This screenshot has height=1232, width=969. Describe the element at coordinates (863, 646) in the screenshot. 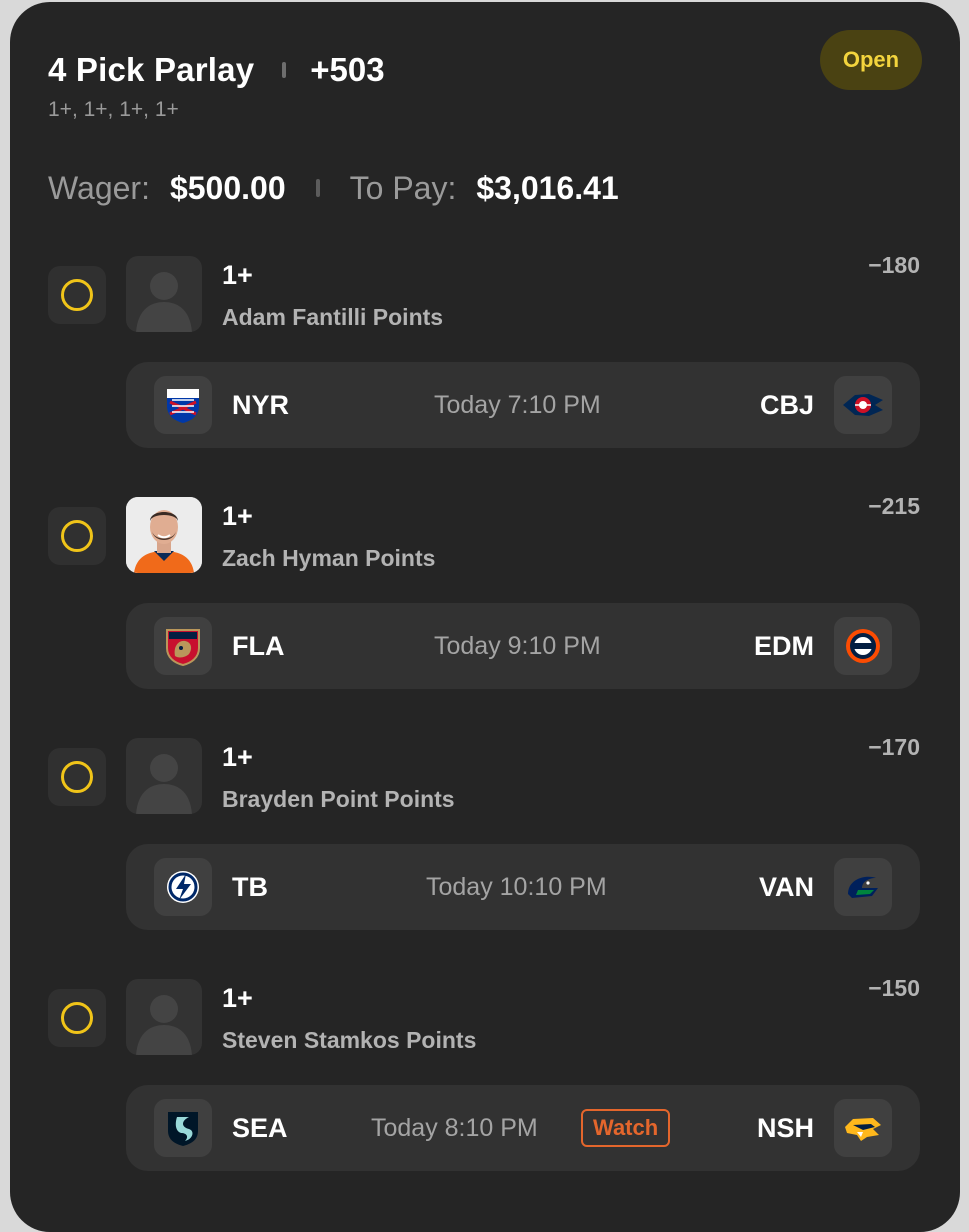

I see `oilers-logo-icon` at that location.